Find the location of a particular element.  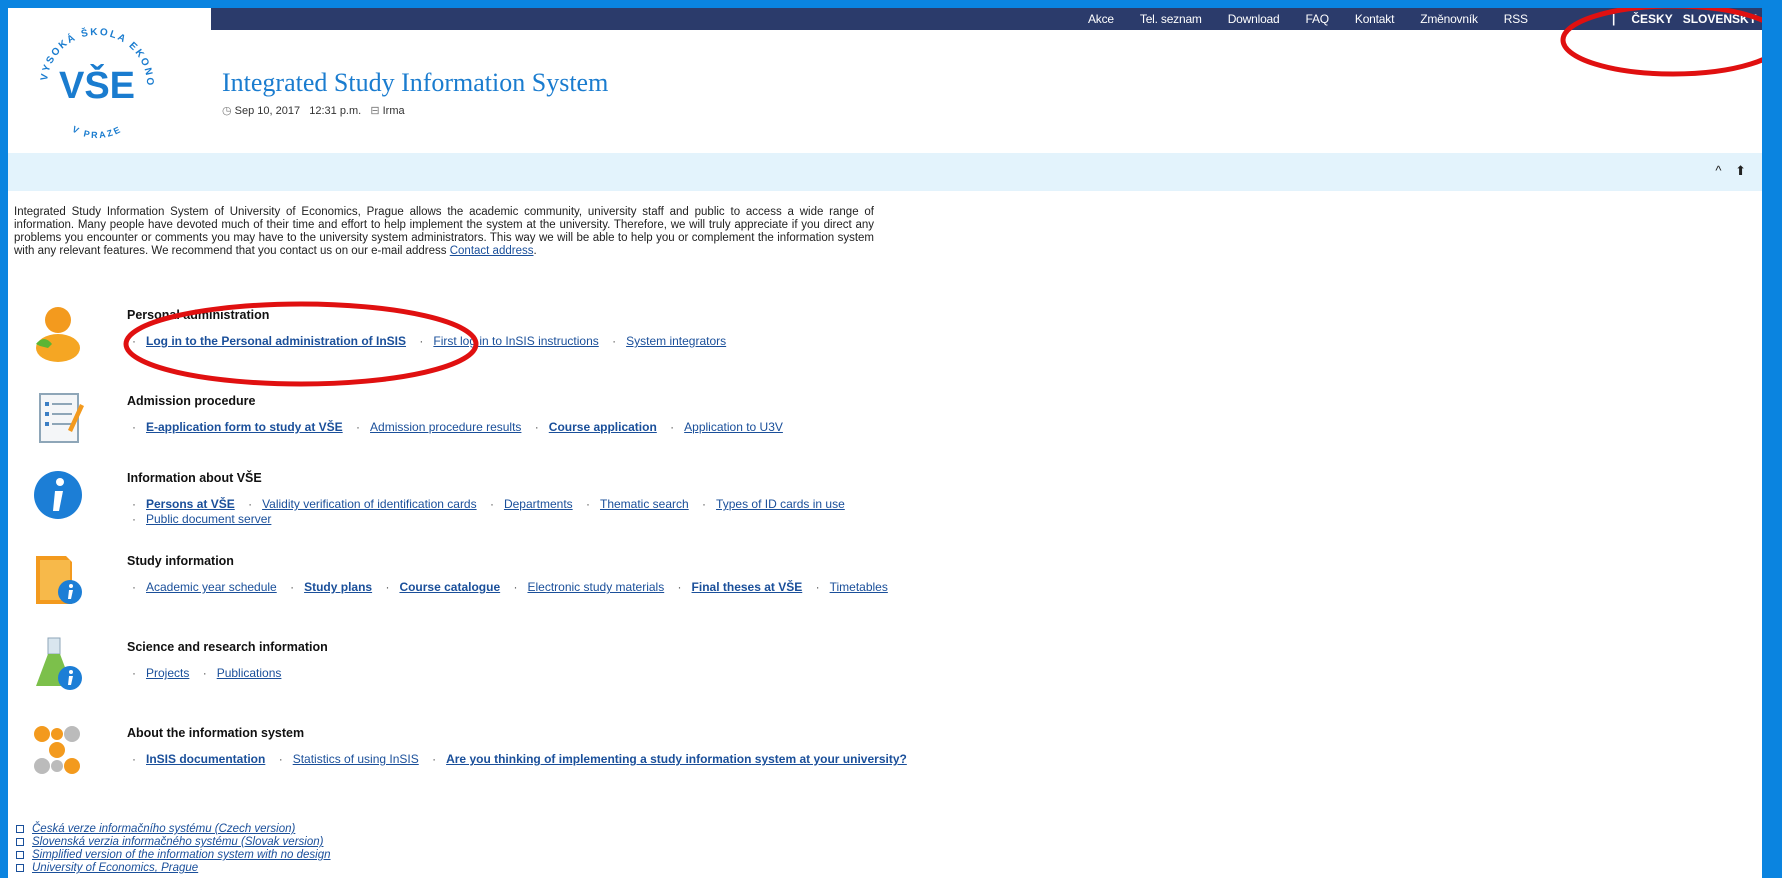

link-course-application: Course application is located at coordinates (603, 427).